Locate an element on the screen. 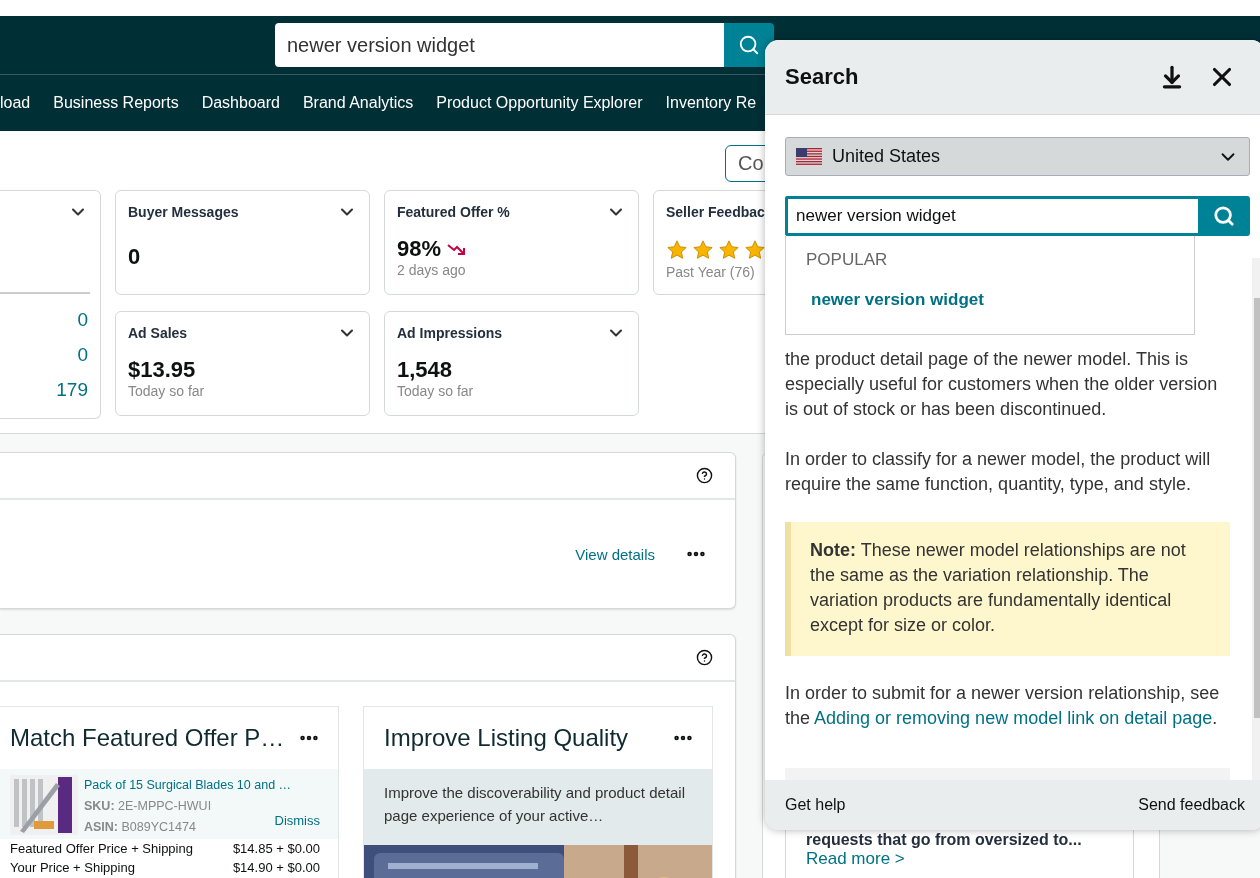 The height and width of the screenshot is (878, 1260). metric-value: 179 is located at coordinates (71, 390).